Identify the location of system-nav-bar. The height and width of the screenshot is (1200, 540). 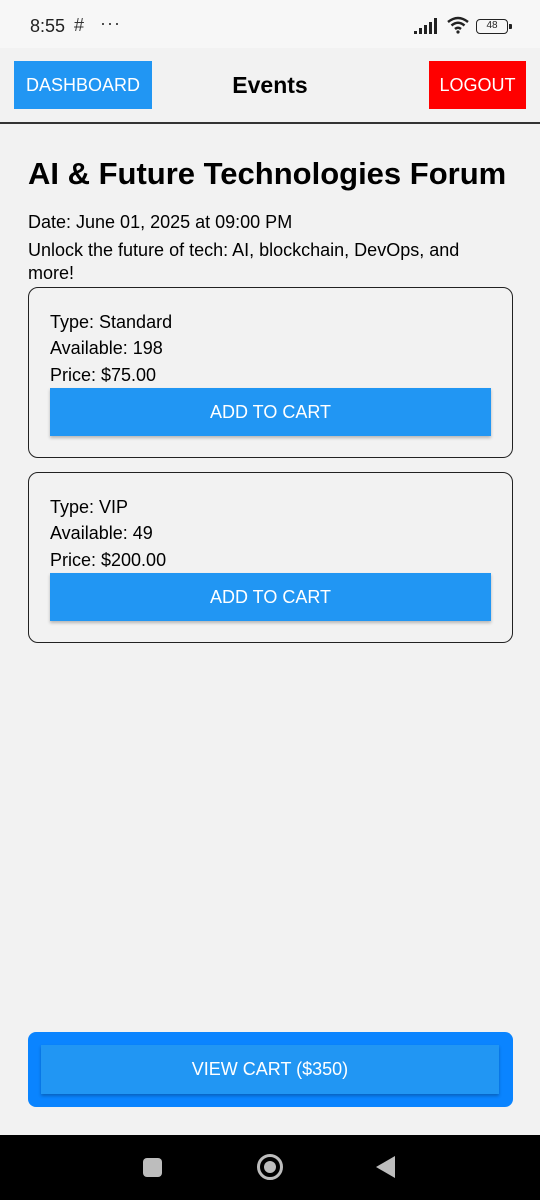
(270, 1167).